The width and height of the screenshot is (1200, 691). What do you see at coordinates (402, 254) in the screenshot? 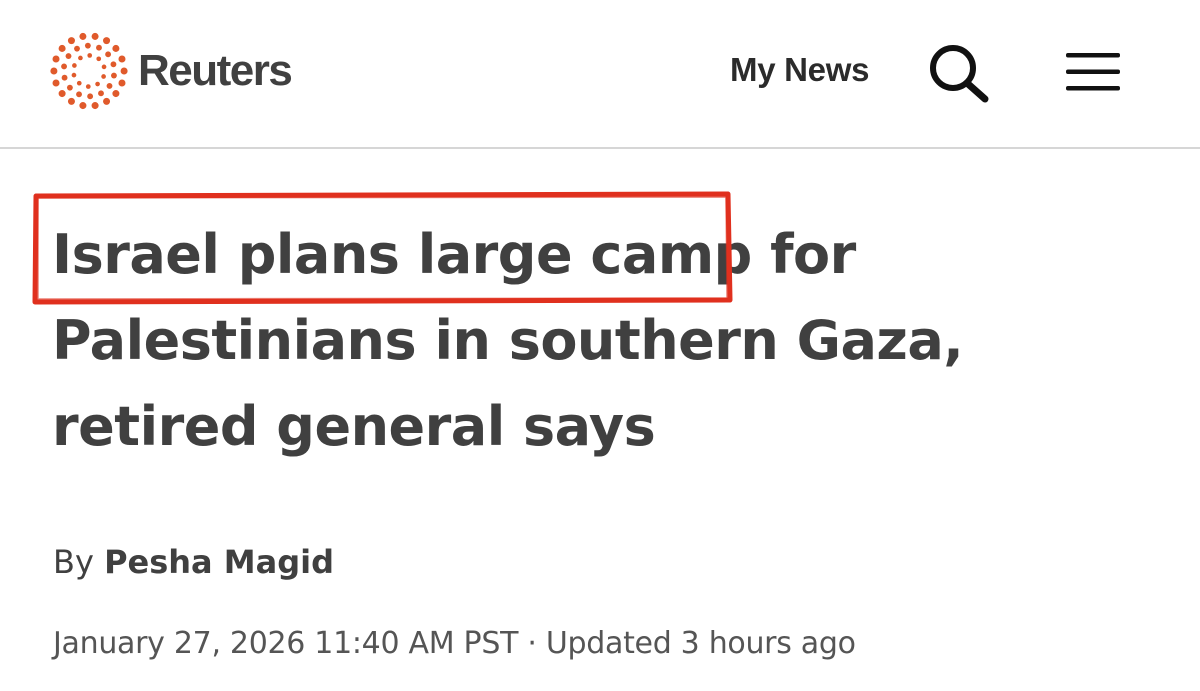
I see `headline-highlighted-text: Israel plans large camp` at bounding box center [402, 254].